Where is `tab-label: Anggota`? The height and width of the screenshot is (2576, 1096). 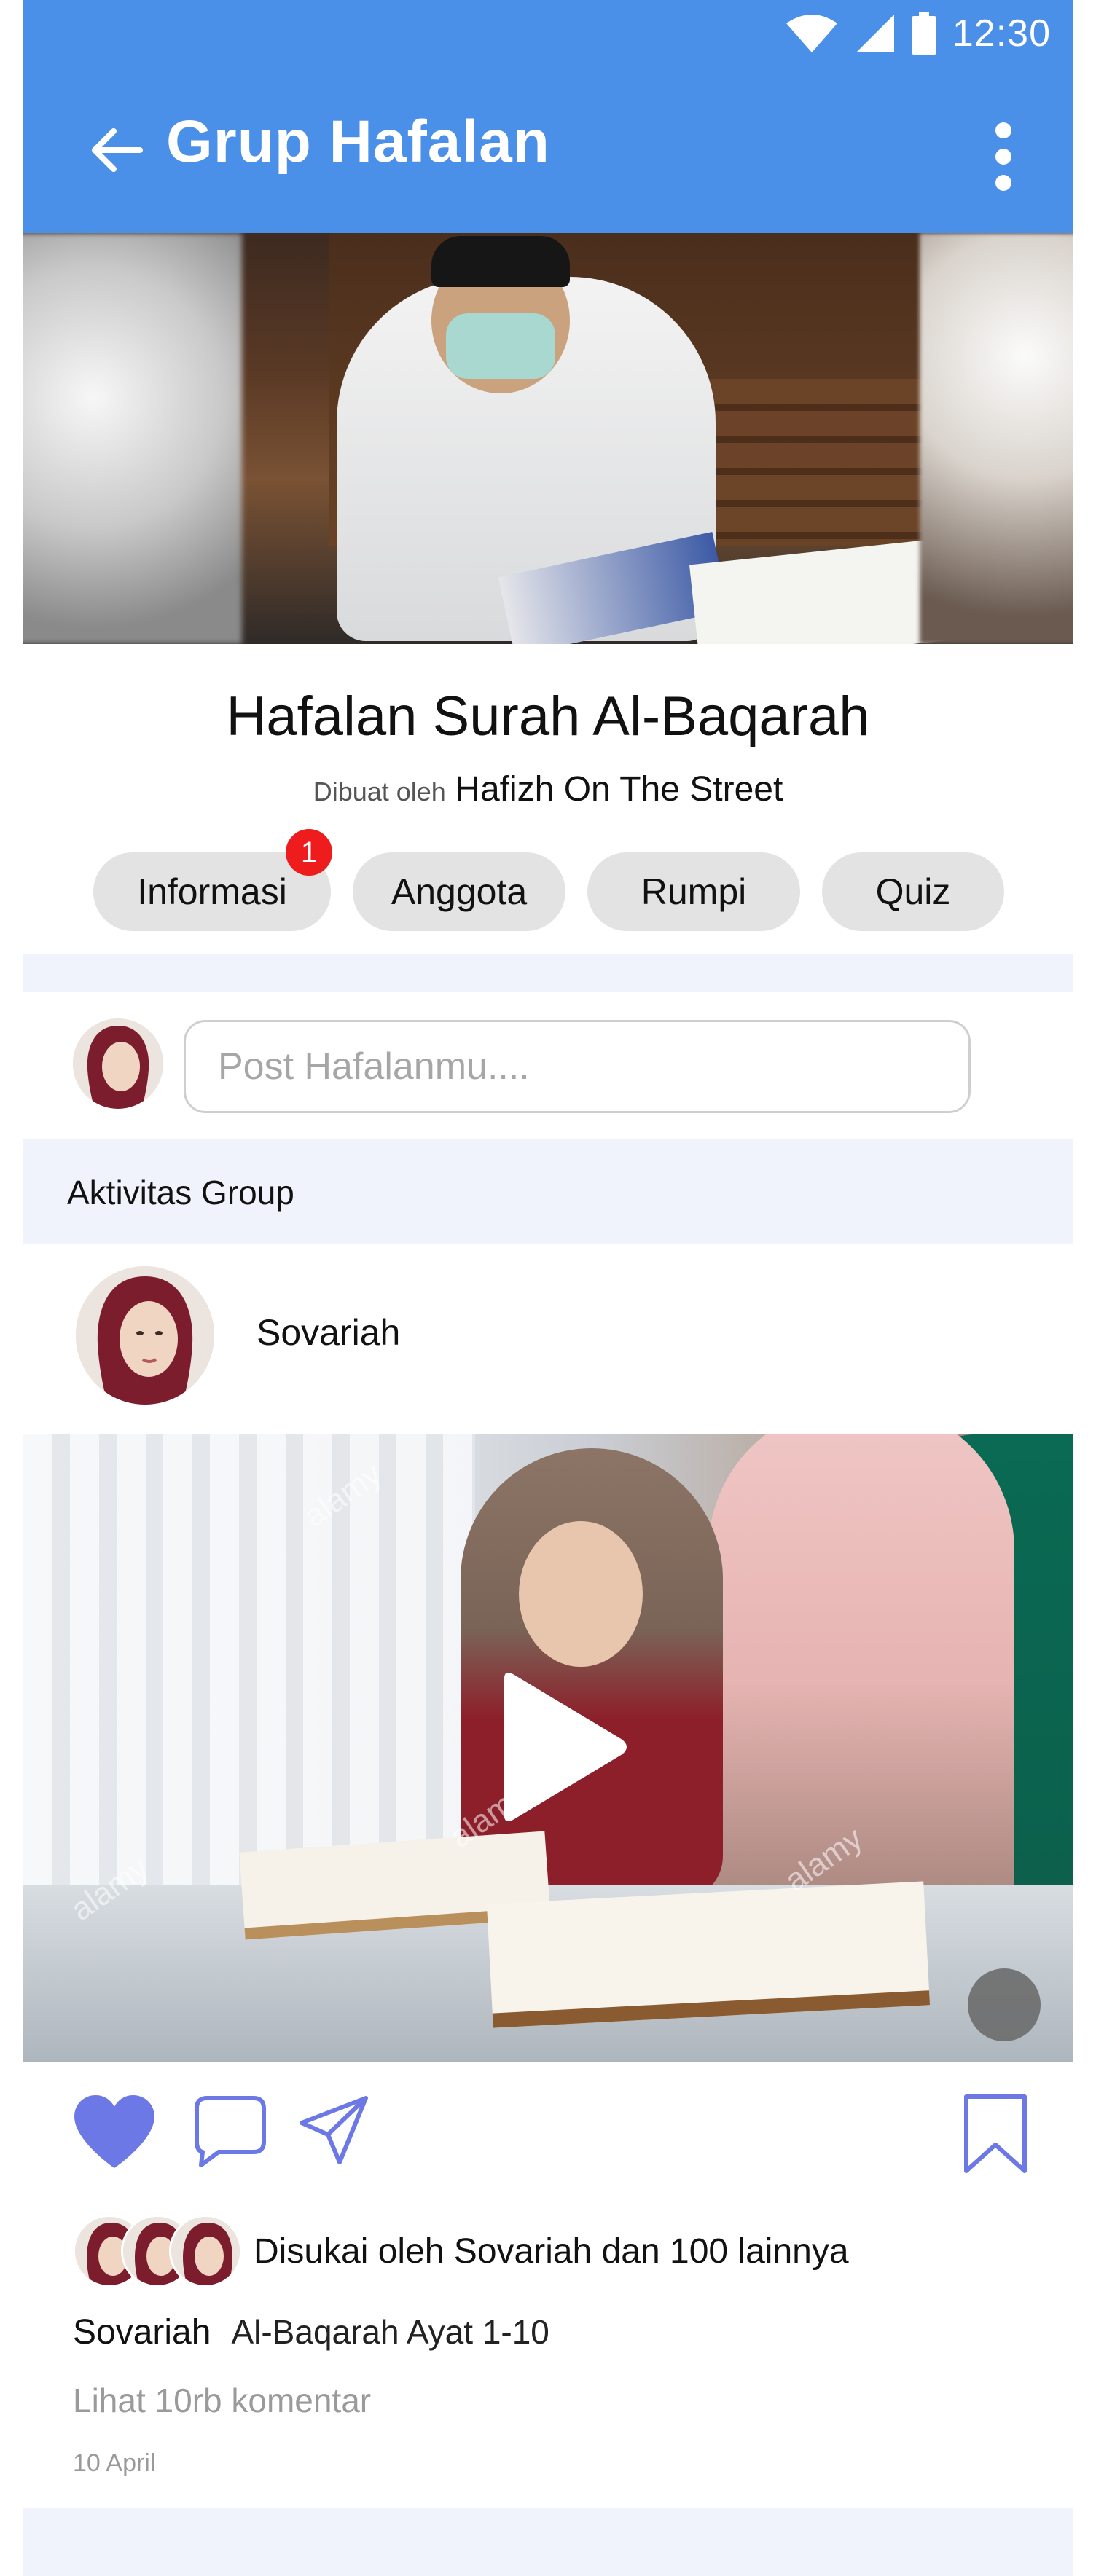
tab-label: Anggota is located at coordinates (459, 891).